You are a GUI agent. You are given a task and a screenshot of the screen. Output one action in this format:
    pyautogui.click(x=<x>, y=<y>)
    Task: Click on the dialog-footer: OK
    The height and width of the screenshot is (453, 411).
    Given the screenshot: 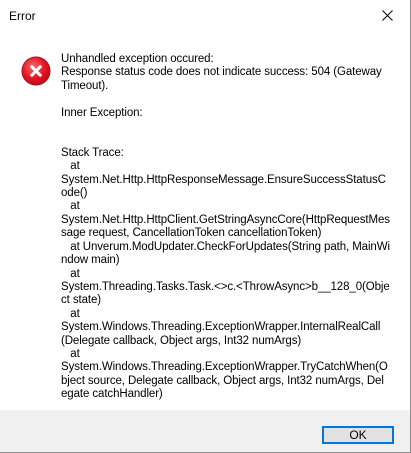 What is the action you would take?
    pyautogui.click(x=205, y=431)
    